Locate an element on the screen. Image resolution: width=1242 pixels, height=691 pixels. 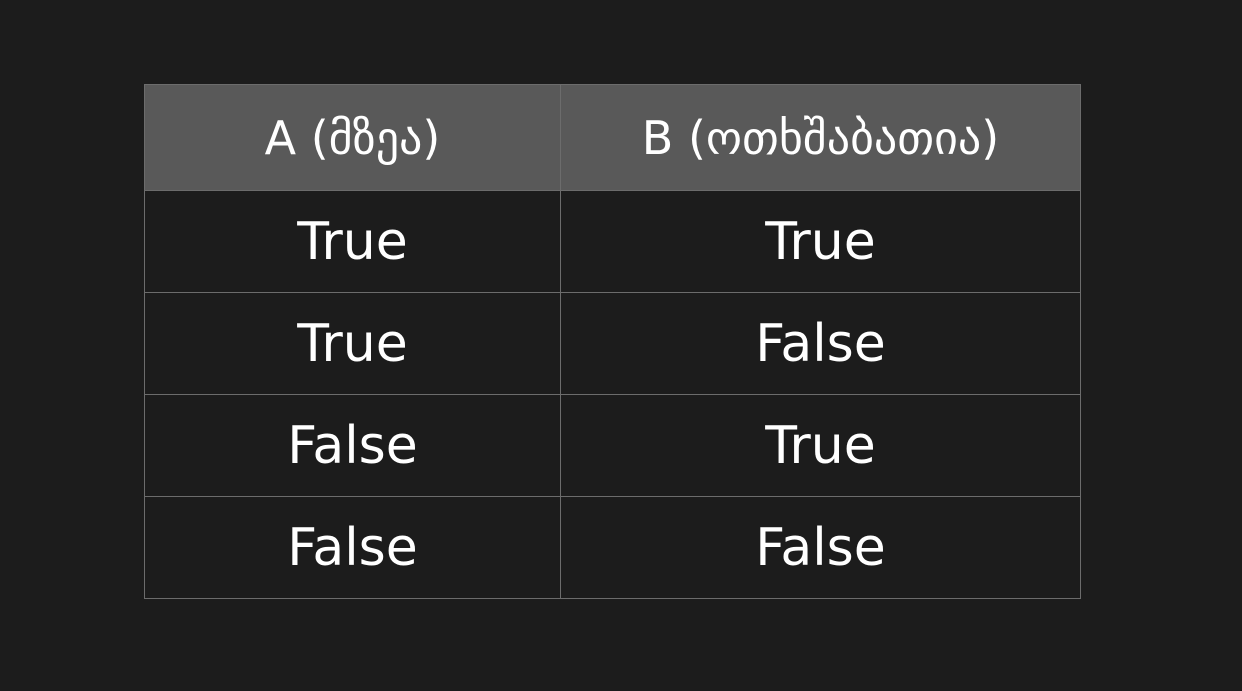
column-header-b: B (ოთხშაბათია) is located at coordinates (820, 137).